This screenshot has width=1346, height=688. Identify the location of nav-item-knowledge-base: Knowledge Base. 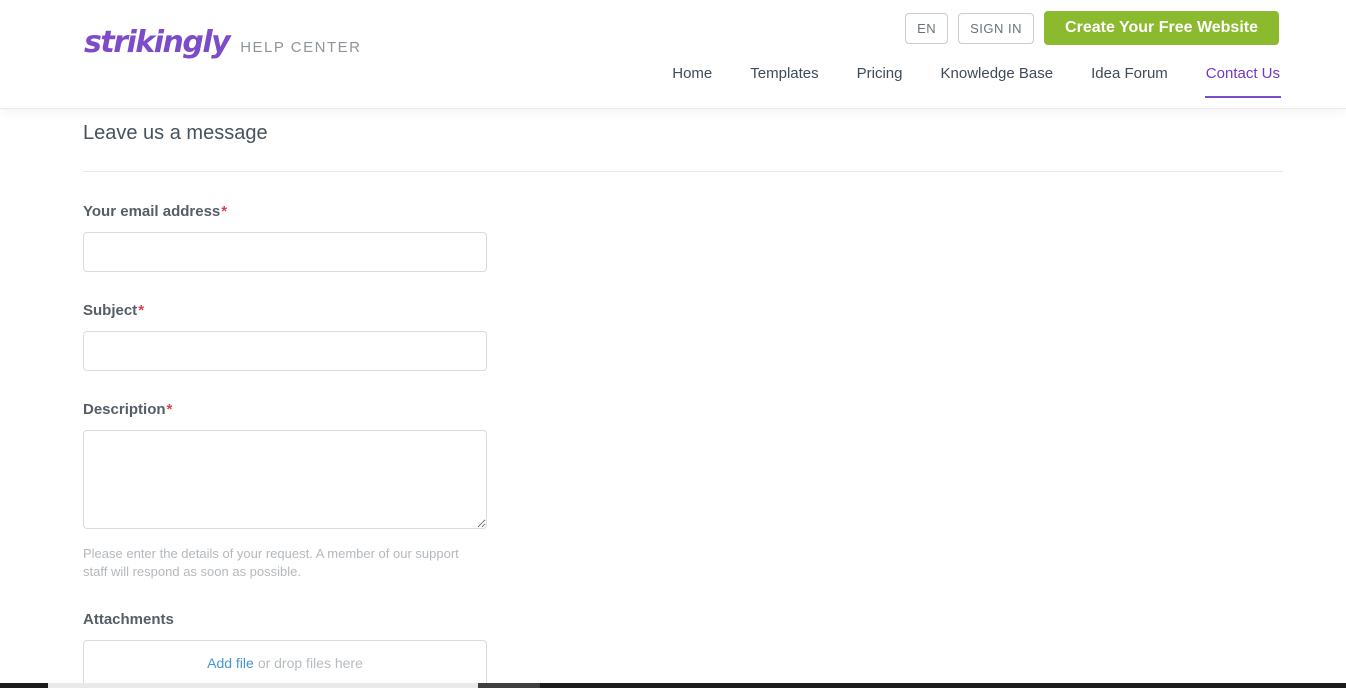
(997, 73).